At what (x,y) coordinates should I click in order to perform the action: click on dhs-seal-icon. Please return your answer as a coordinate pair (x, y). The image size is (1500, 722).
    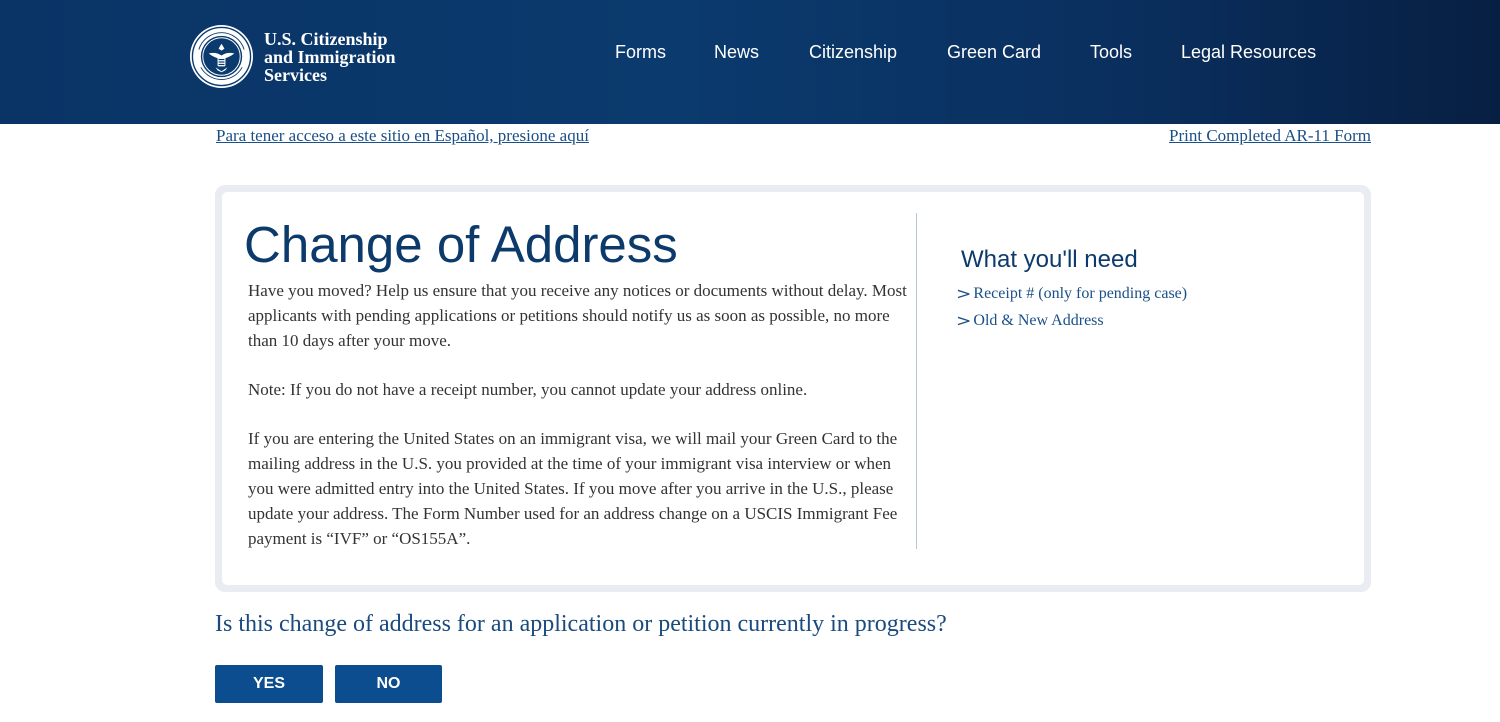
    Looking at the image, I should click on (221, 56).